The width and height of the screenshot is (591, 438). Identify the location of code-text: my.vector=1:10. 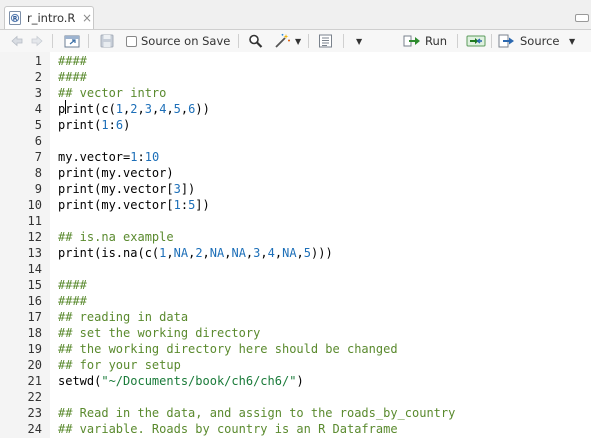
(108, 157).